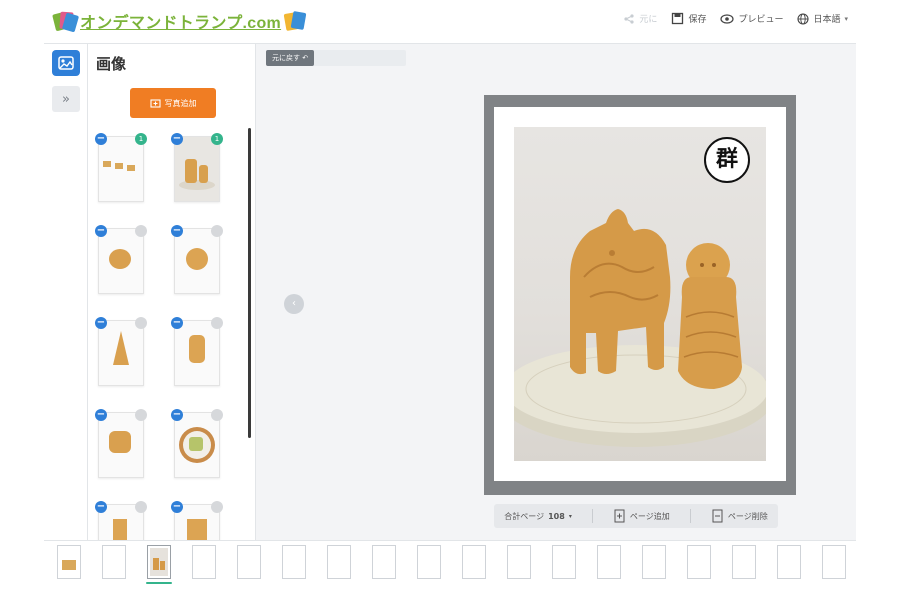 Image resolution: width=900 pixels, height=600 pixels. Describe the element at coordinates (66, 99) in the screenshot. I see `expand-panel-button: »` at that location.